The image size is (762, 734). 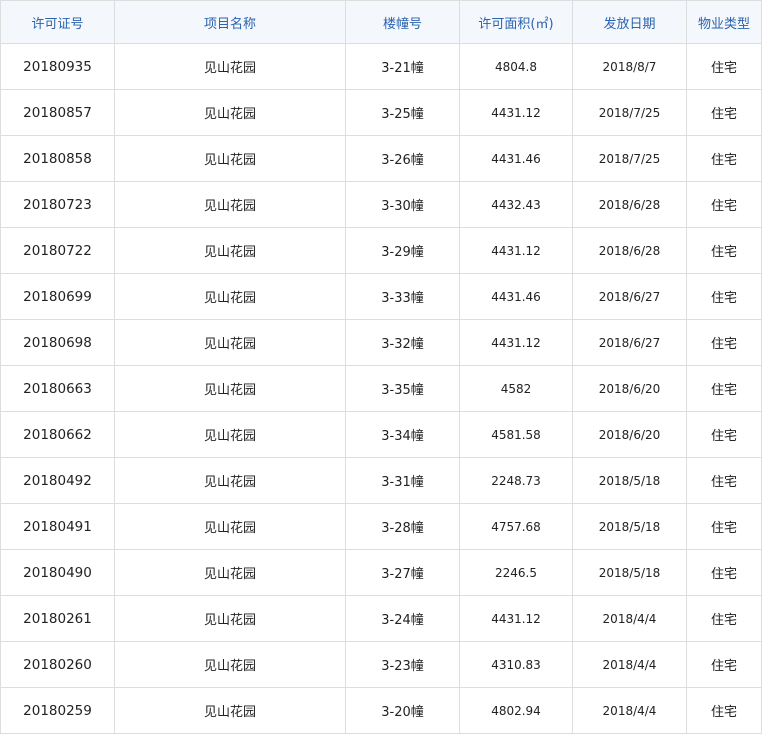 What do you see at coordinates (629, 22) in the screenshot?
I see `header-issue-date: 发放日期` at bounding box center [629, 22].